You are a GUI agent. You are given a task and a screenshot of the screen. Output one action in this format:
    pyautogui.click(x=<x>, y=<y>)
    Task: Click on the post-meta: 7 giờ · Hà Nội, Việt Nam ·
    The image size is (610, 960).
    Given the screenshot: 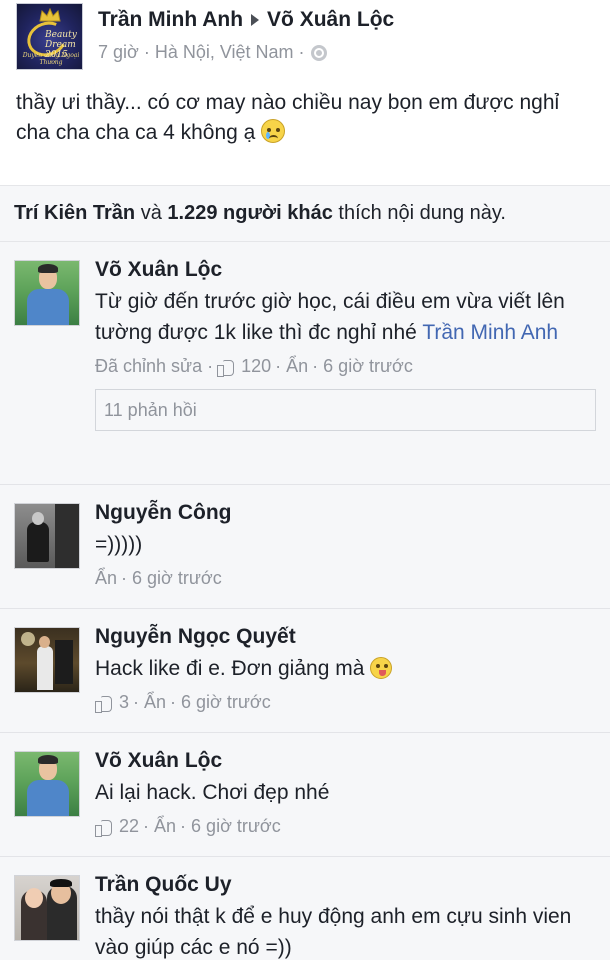 What is the action you would take?
    pyautogui.click(x=346, y=52)
    